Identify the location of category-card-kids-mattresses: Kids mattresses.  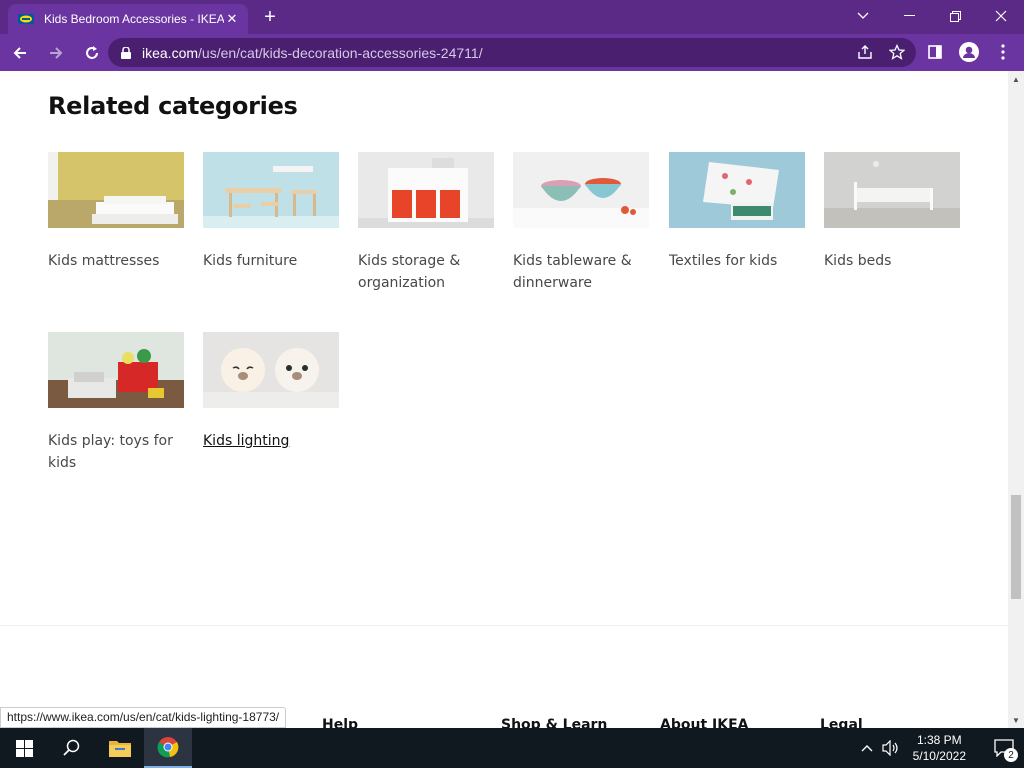
(116, 212).